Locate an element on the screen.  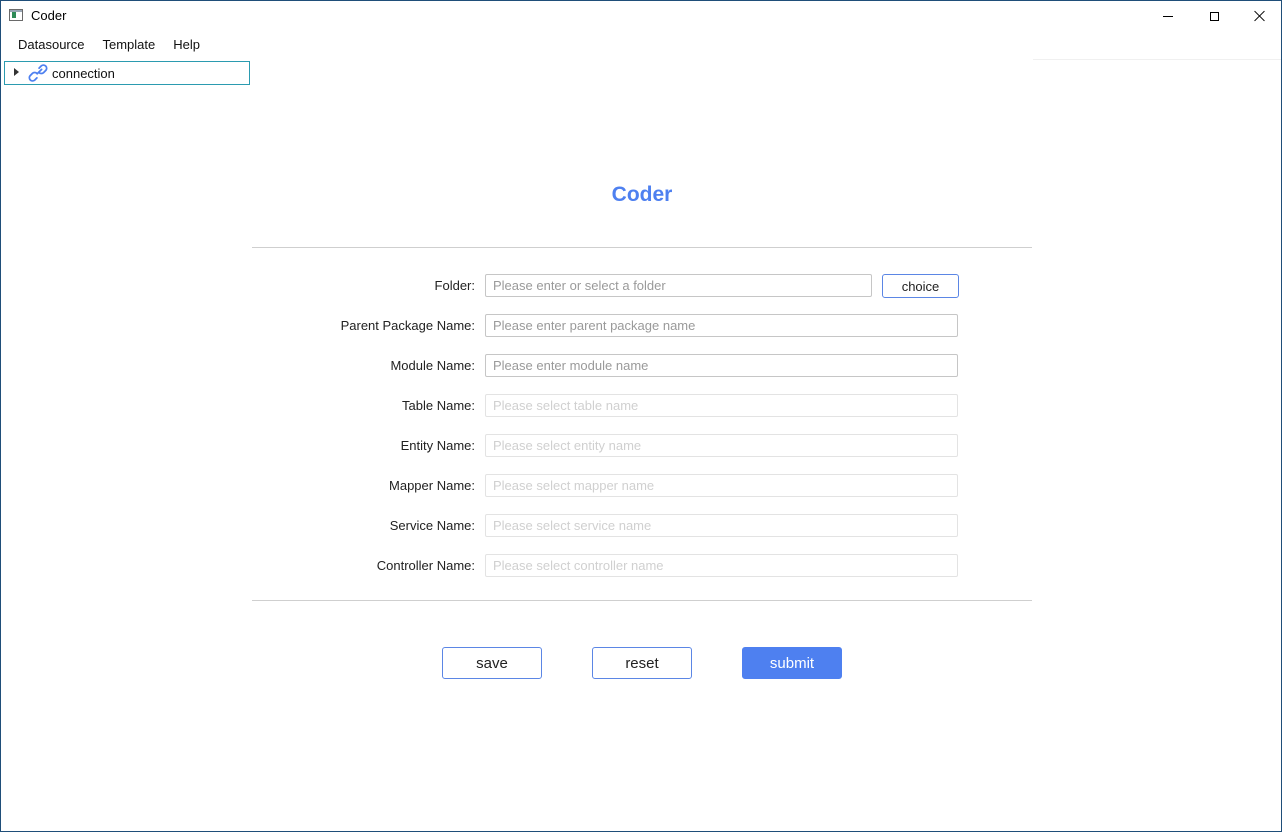
service-name-label: Service Name: is located at coordinates (432, 525).